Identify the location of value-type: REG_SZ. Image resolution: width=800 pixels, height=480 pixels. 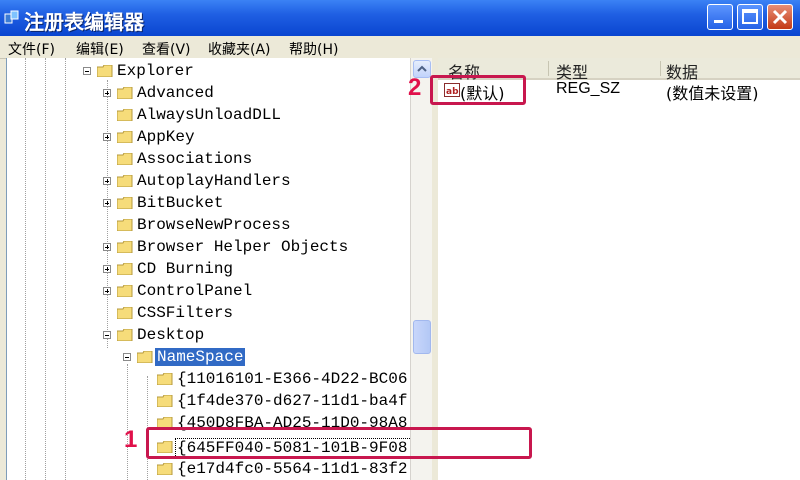
(588, 88).